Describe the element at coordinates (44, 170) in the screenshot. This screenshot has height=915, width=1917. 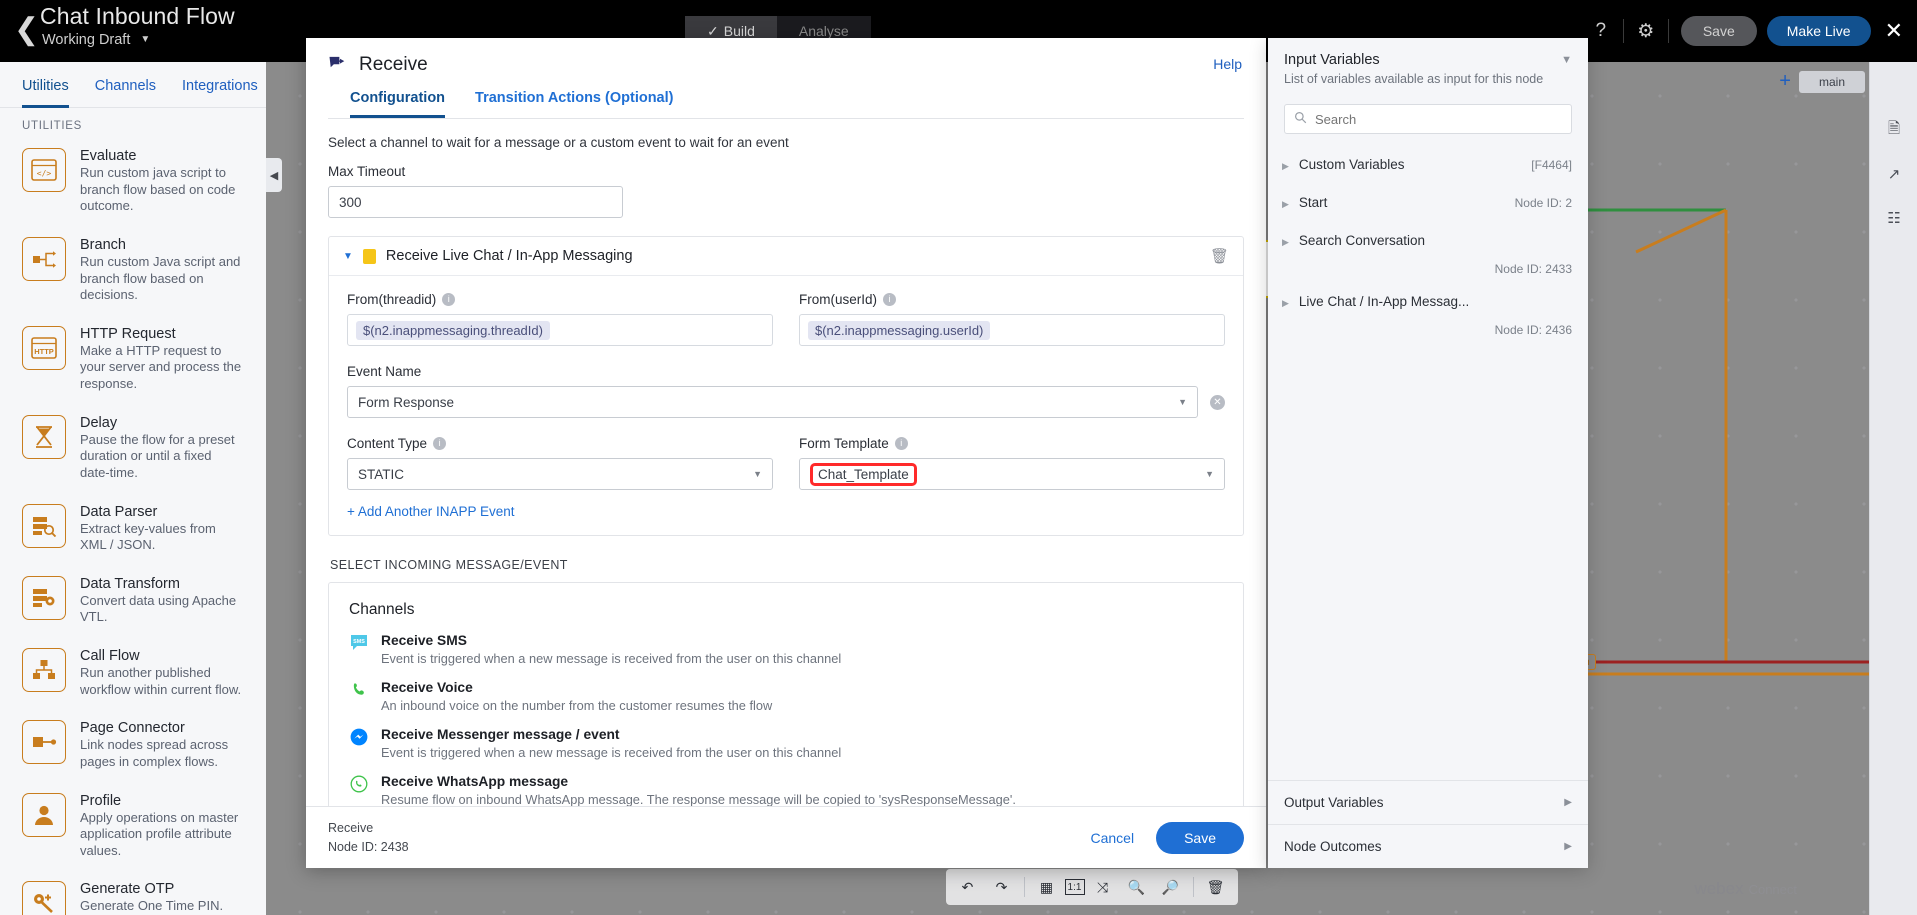
I see `code-window-icon: </>` at that location.